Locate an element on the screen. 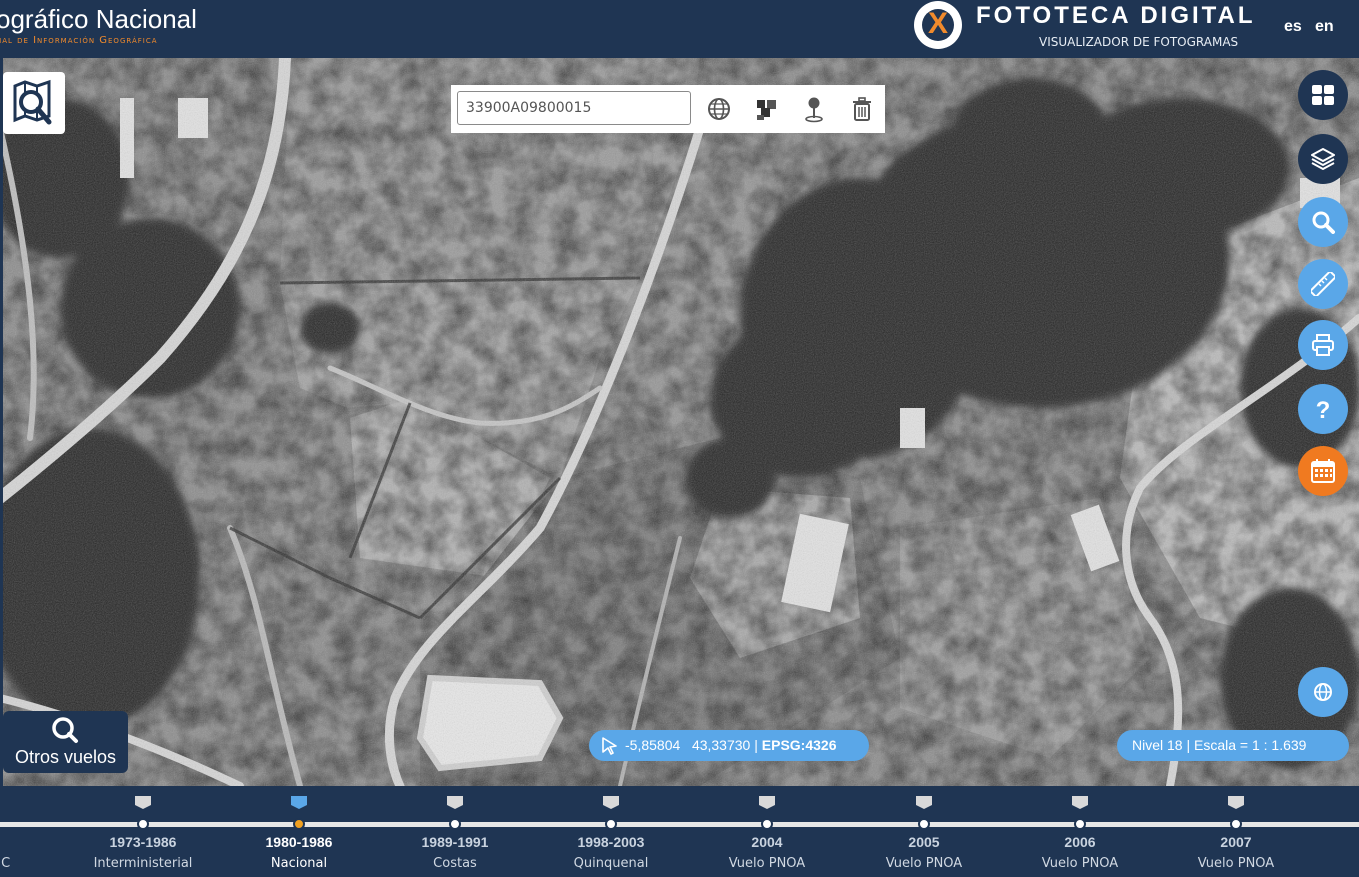  ruler-icon is located at coordinates (1323, 284).